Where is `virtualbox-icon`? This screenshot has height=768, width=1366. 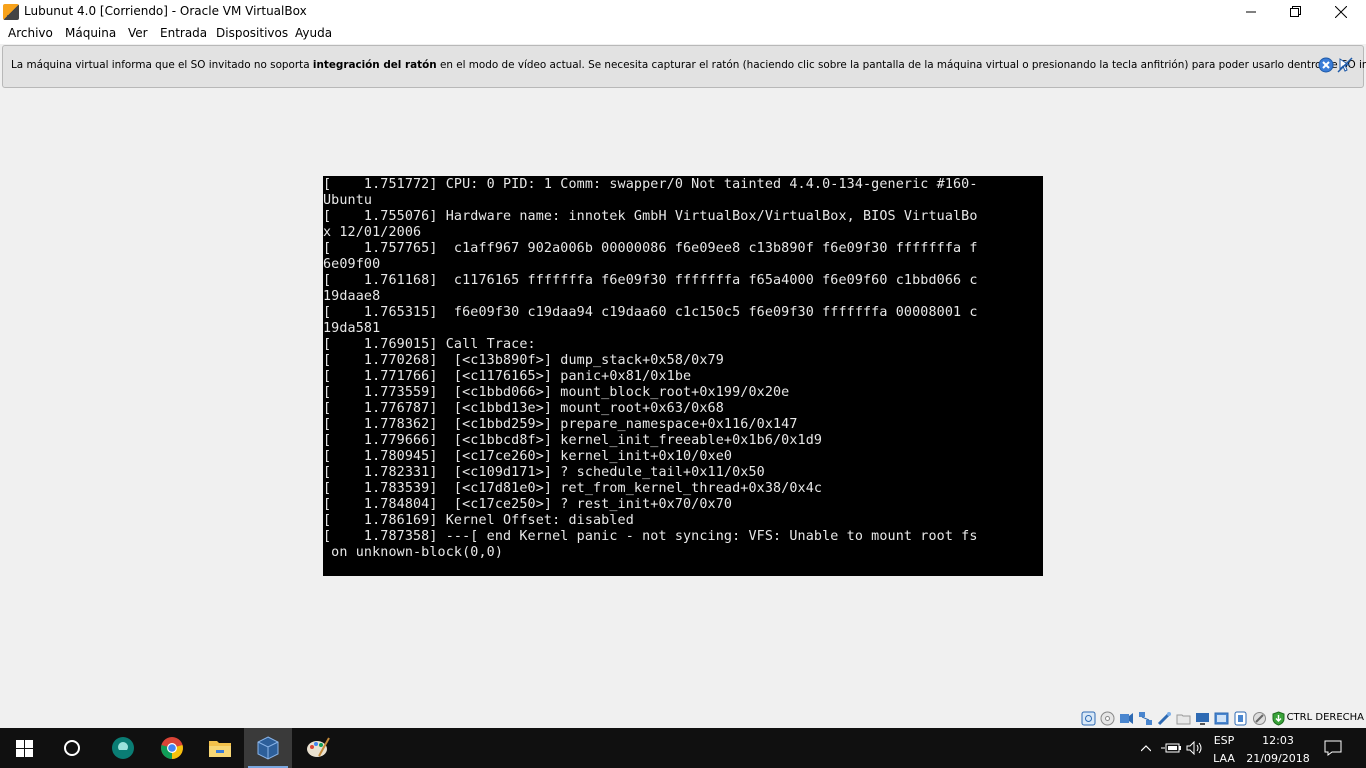 virtualbox-icon is located at coordinates (268, 748).